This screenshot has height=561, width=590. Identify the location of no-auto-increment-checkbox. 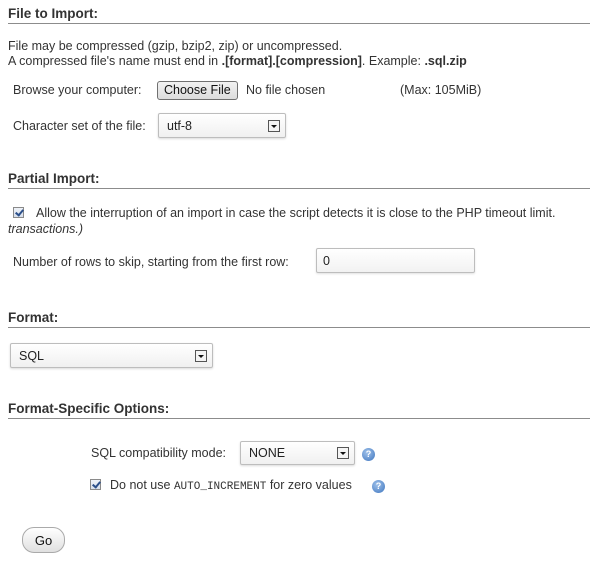
(95, 484).